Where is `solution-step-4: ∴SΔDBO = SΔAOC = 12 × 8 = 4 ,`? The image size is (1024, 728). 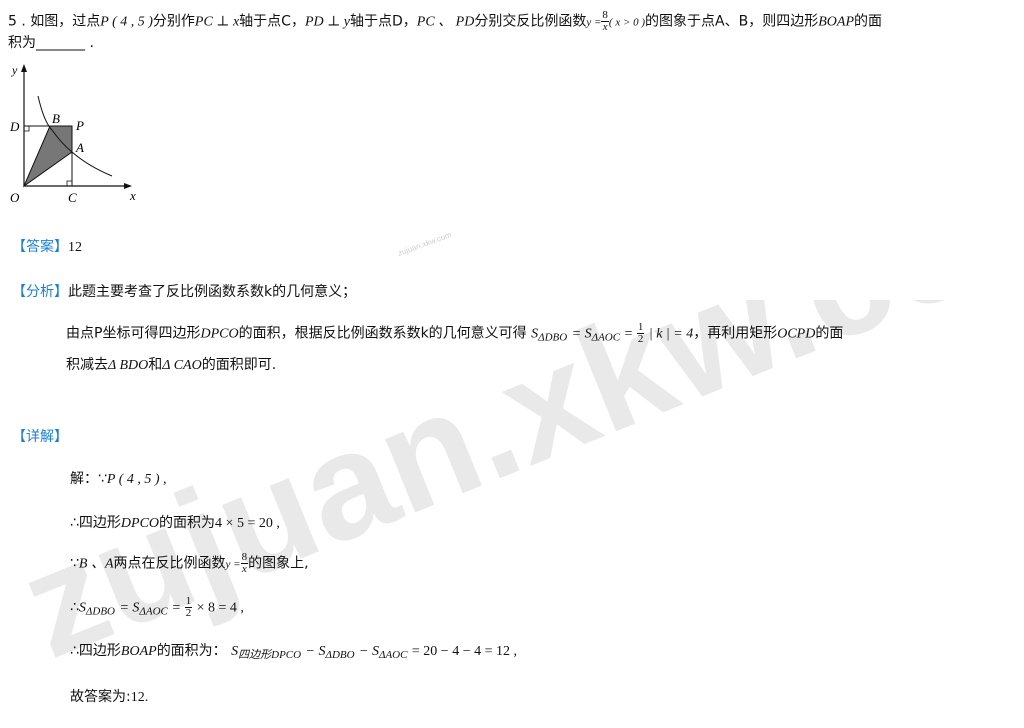
solution-step-4: ∴SΔDBO = SΔAOC = 12 × 8 = 4 , is located at coordinates (157, 607).